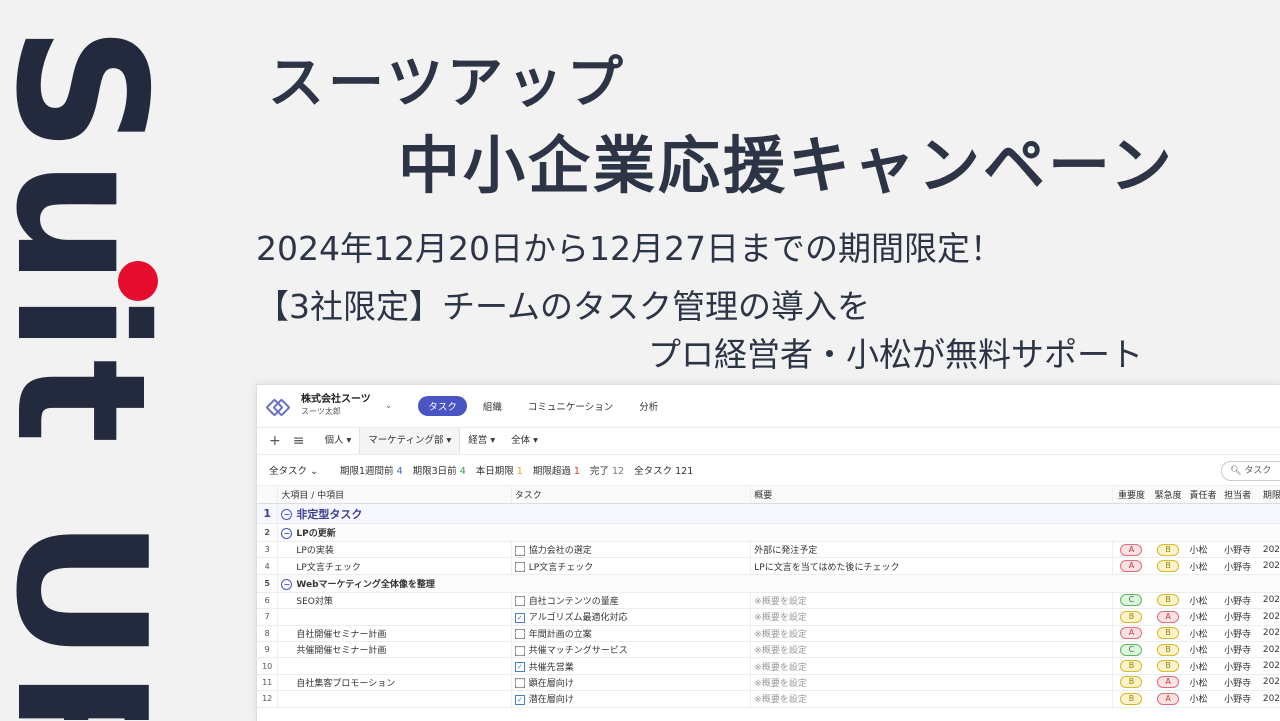 Image resolution: width=1280 pixels, height=721 pixels. What do you see at coordinates (778, 583) in the screenshot?
I see `group-cell: − Webマーケティング全体像を整理` at bounding box center [778, 583].